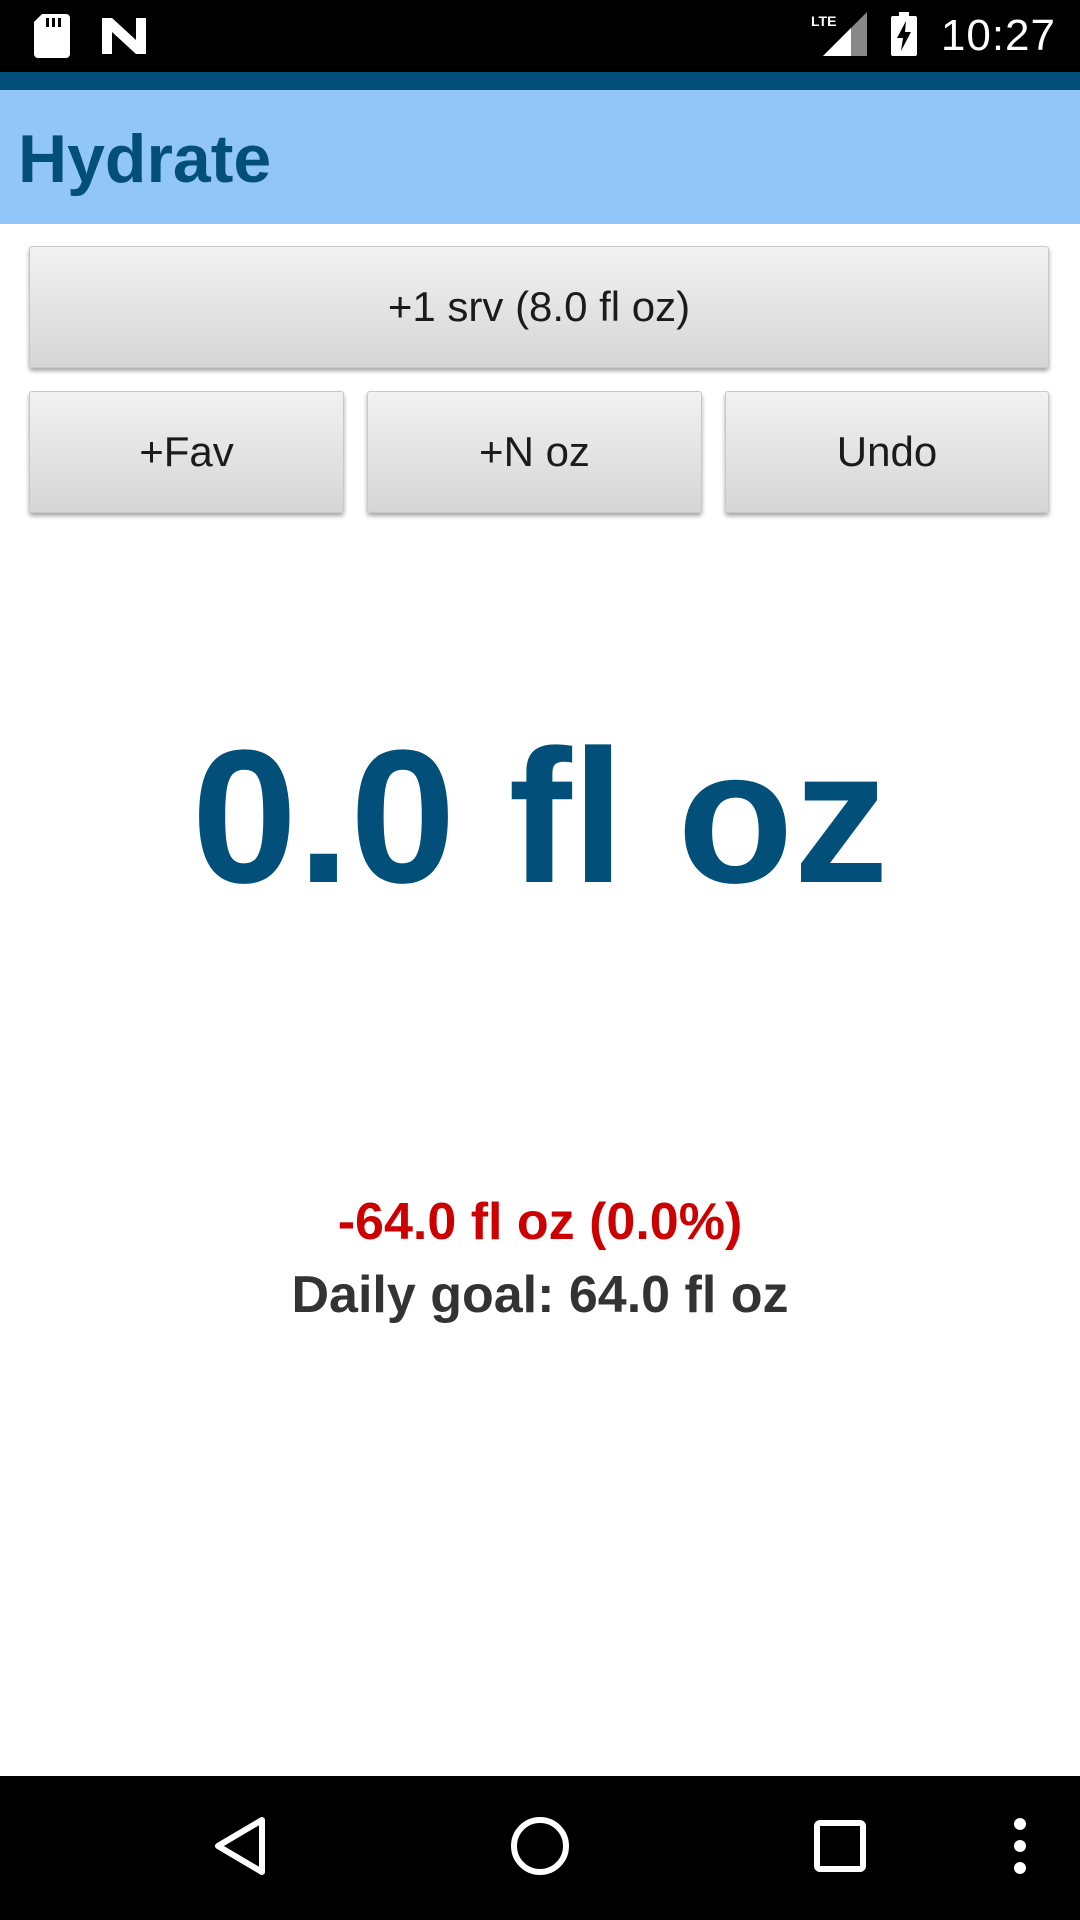 This screenshot has height=1920, width=1080. I want to click on status-right: LTE 10:27, so click(933, 36).